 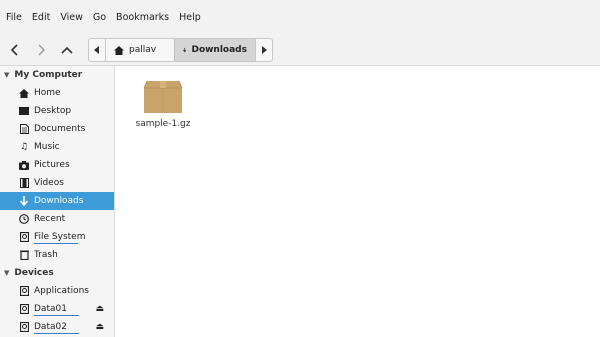 I want to click on breadcrumb: pallav Downloads, so click(x=180, y=50).